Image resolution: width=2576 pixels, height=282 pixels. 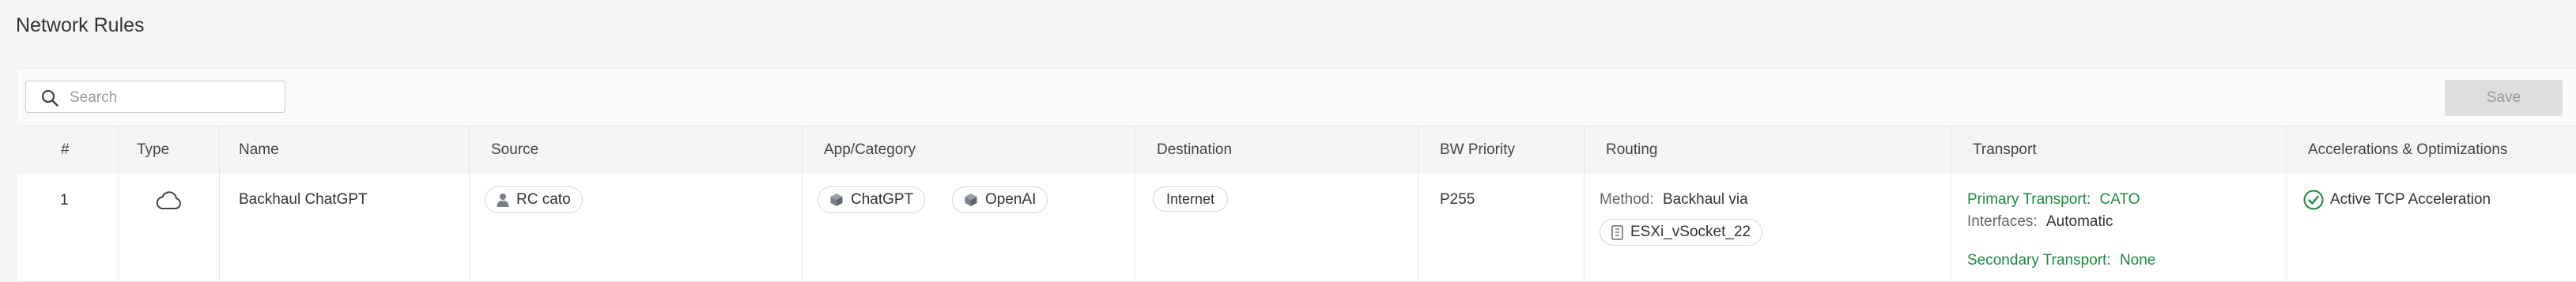 I want to click on source-label: RC cato, so click(x=543, y=199).